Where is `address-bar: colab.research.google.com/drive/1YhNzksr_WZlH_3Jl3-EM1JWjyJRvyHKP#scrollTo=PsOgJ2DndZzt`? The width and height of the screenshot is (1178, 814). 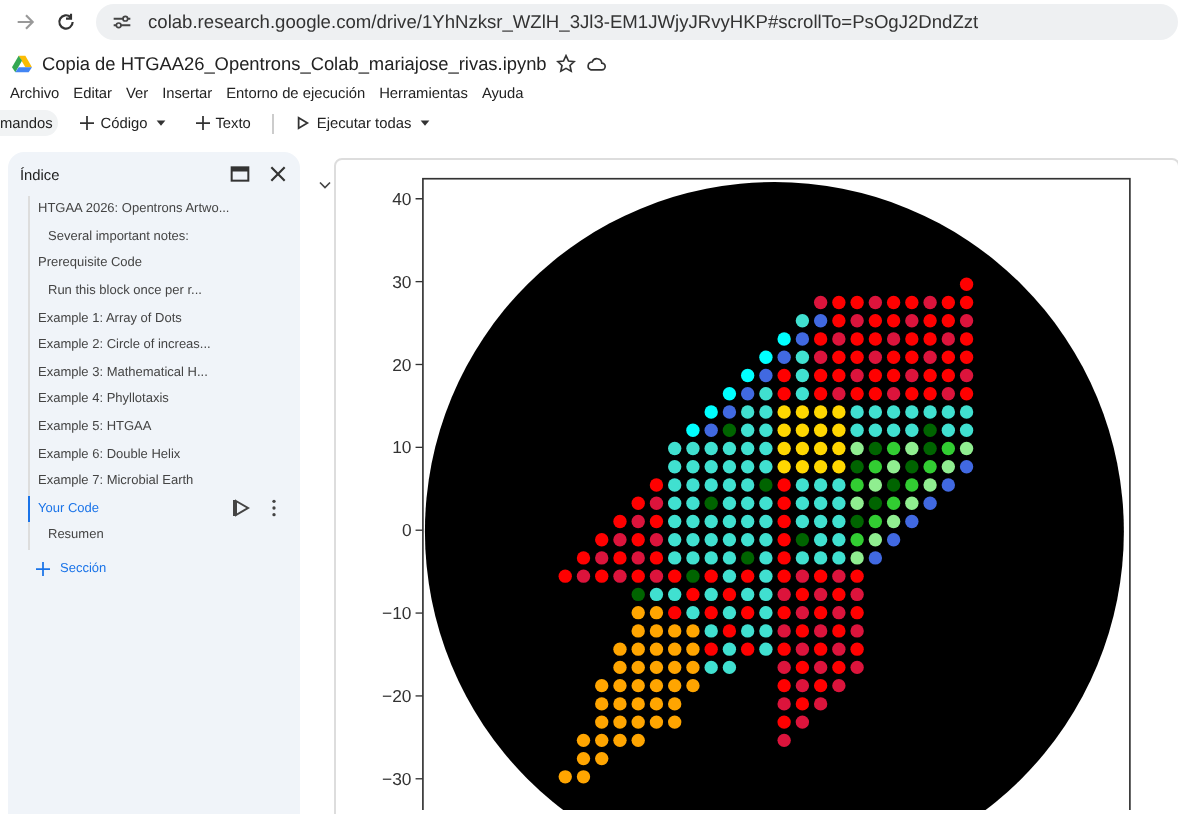
address-bar: colab.research.google.com/drive/1YhNzksr_WZlH_3Jl3-EM1JWjyJRvyHKP#scrollTo=PsOgJ2DndZzt is located at coordinates (637, 21).